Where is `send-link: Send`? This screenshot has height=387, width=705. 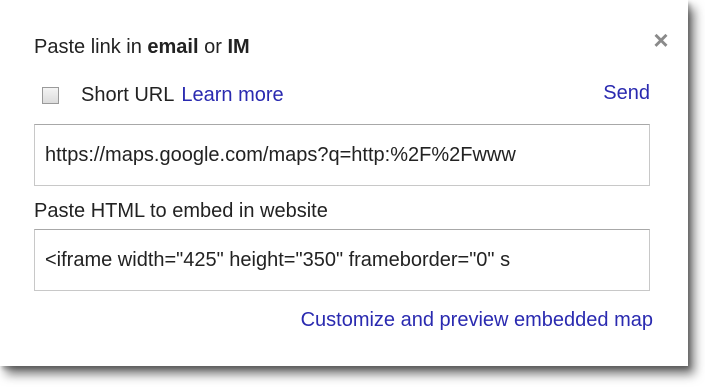 send-link: Send is located at coordinates (626, 93).